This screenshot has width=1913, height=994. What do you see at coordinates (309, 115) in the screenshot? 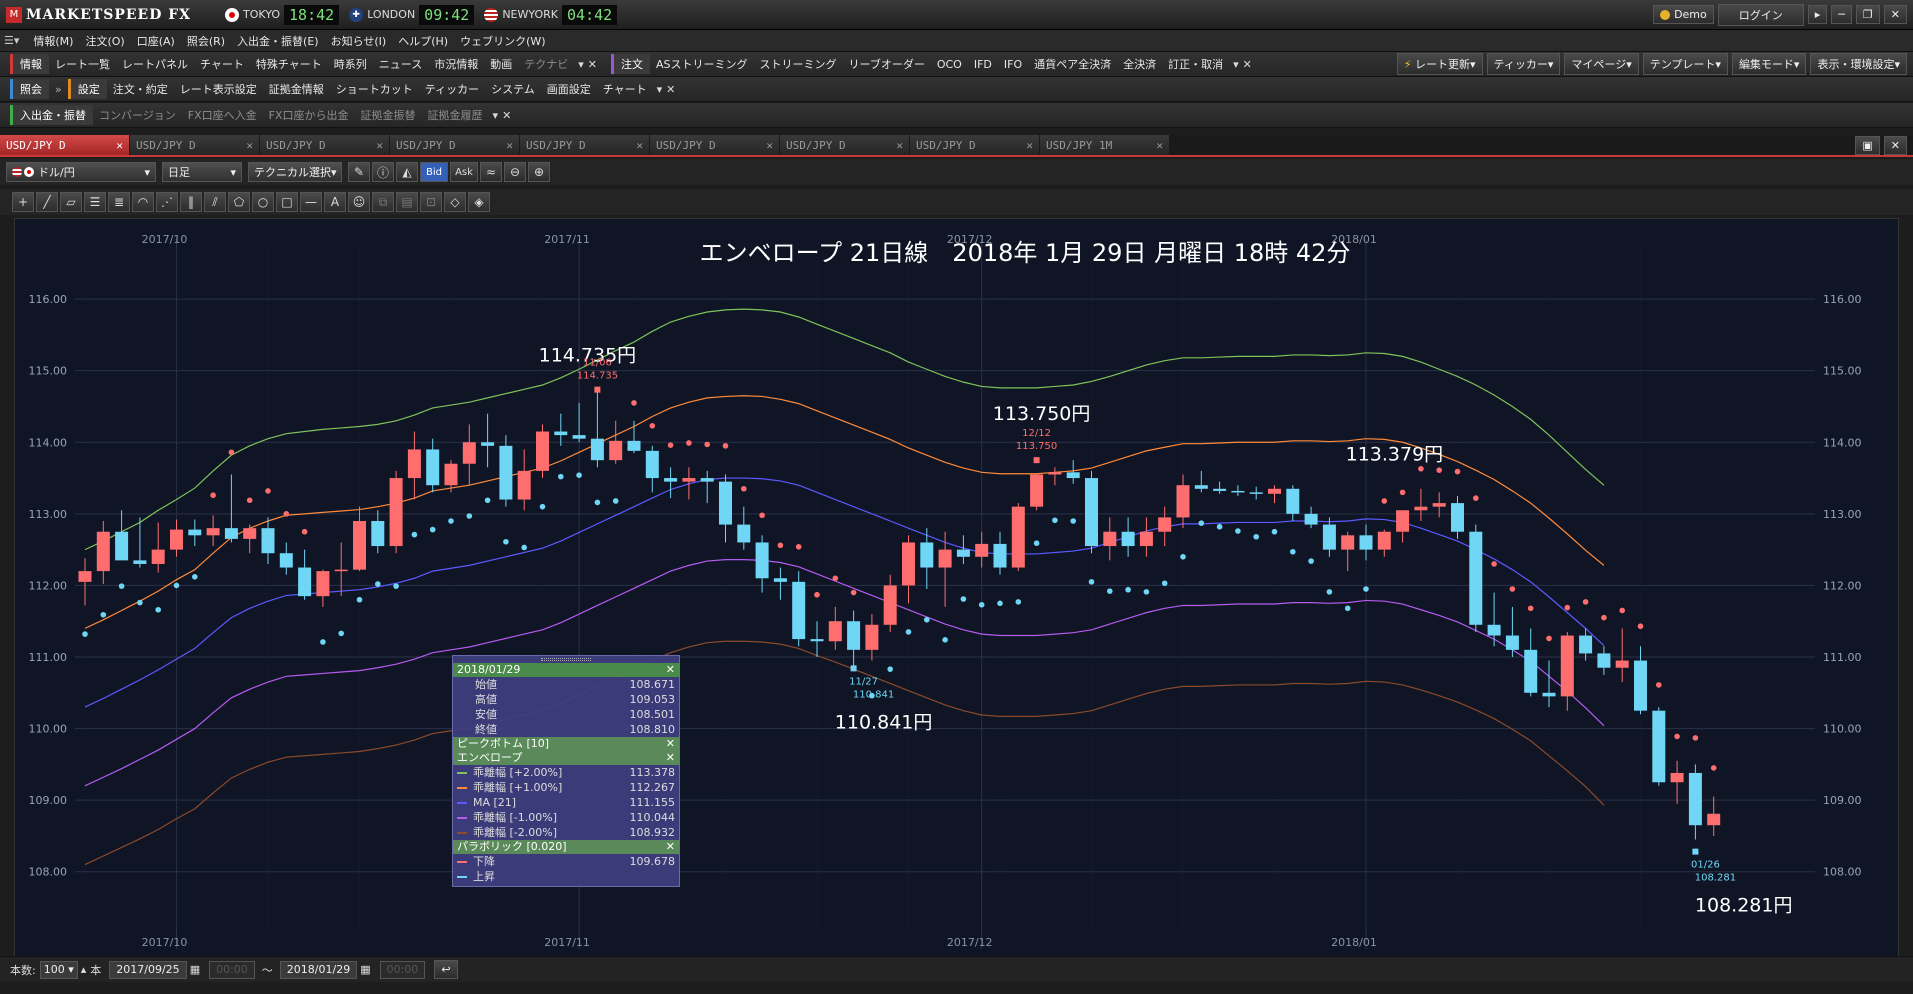
I see `tb-fx-withdraw: FX口座から出金` at bounding box center [309, 115].